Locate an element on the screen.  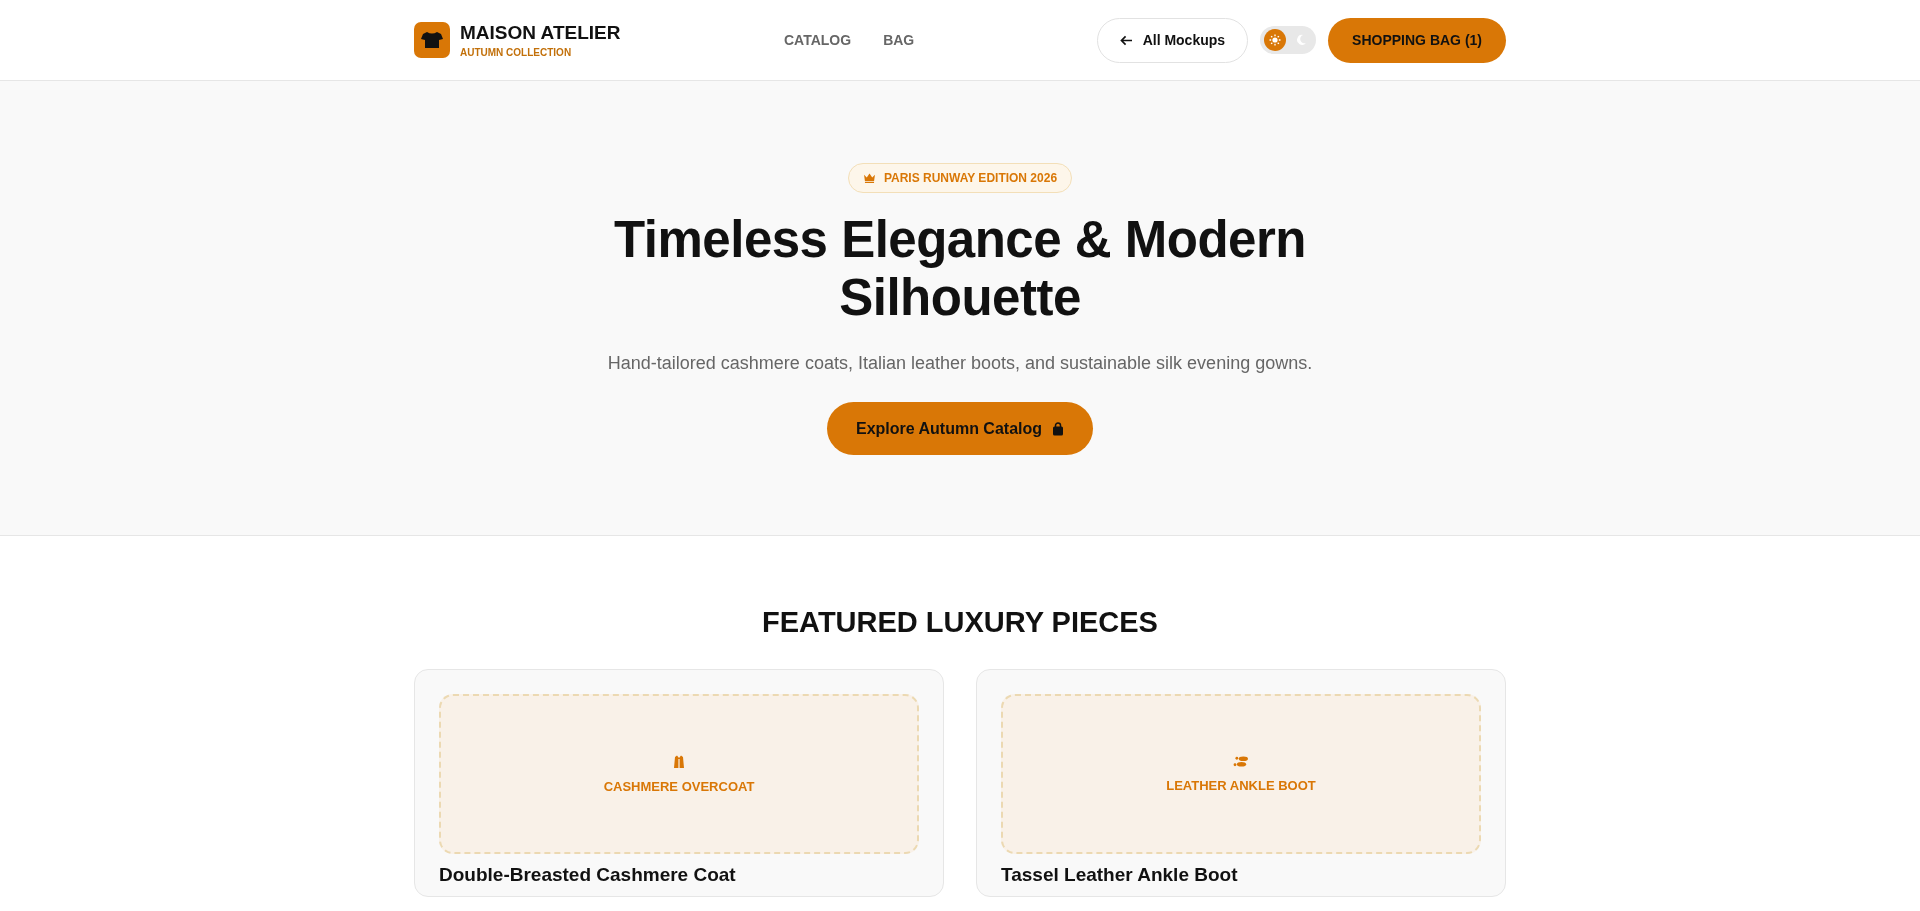
hero-subtitle: Hand-tailored cashmere coats, Italian leather boots, and sustainable silk evening gowns. is located at coordinates (960, 363).